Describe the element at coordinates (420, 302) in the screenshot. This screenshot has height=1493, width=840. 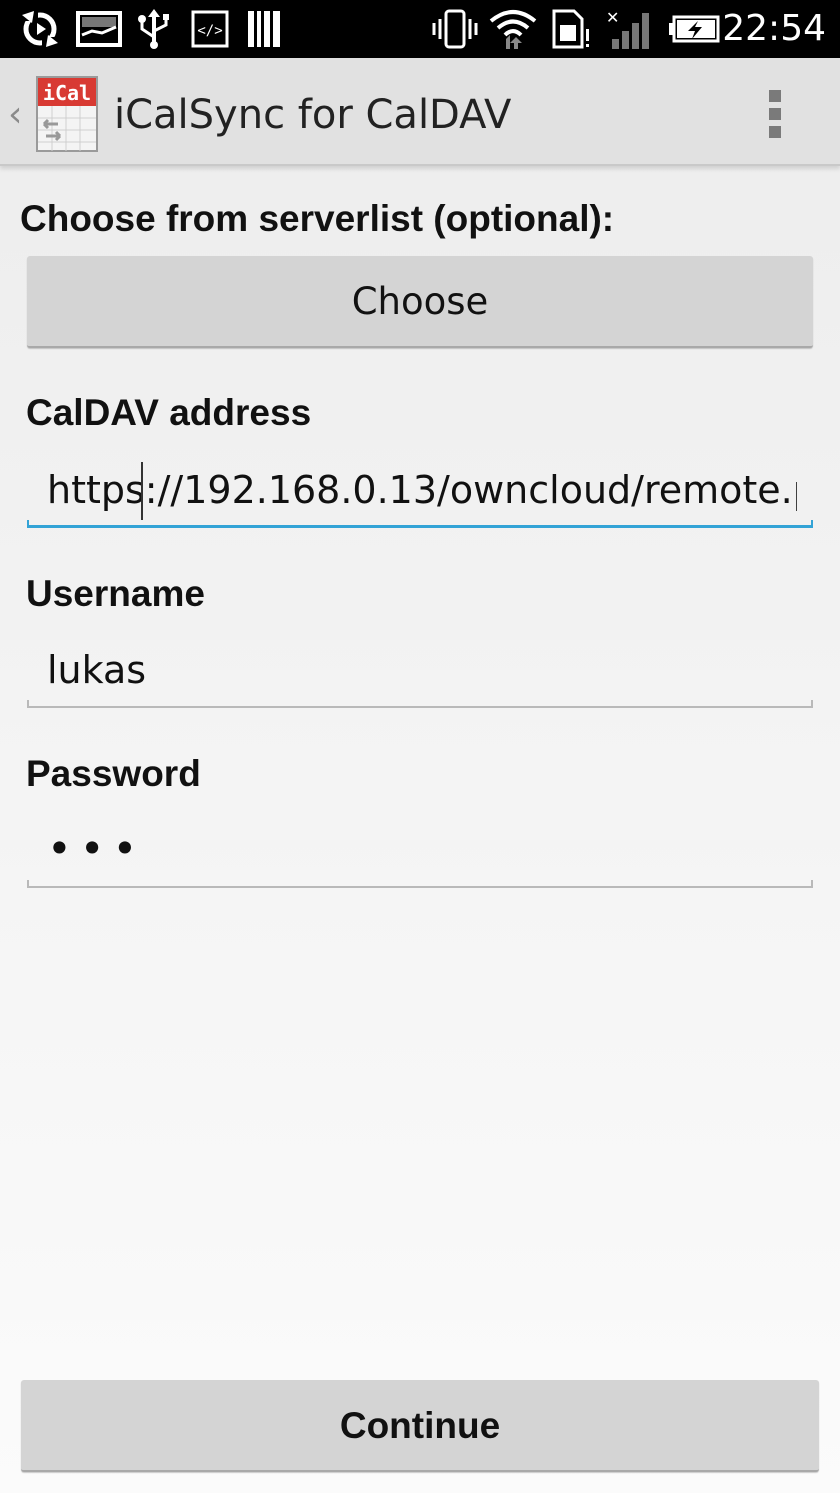
I see `choose-button: Choose` at that location.